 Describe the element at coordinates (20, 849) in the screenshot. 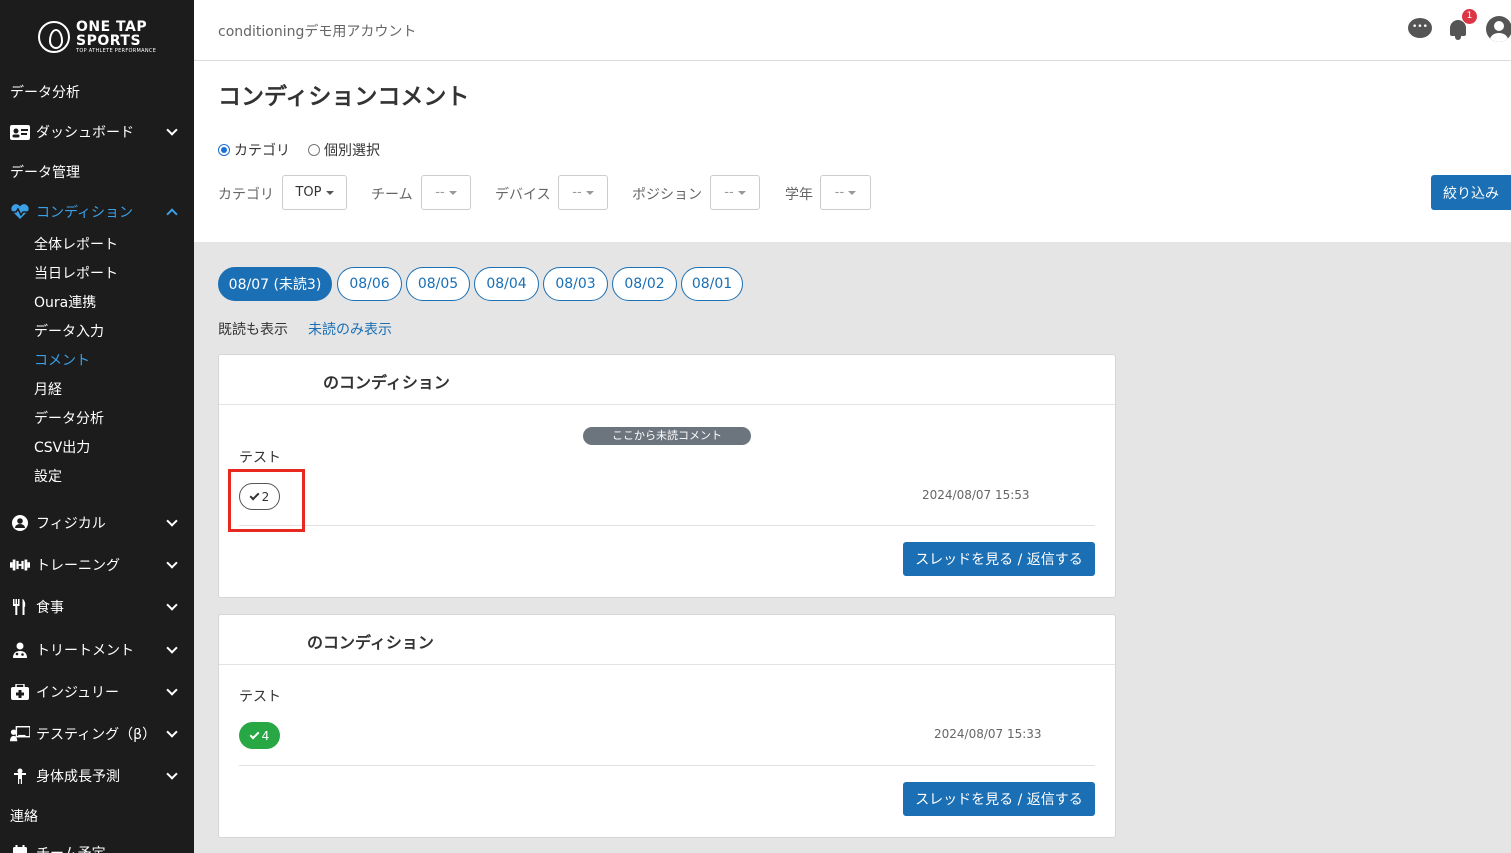

I see `calendar-icon` at that location.